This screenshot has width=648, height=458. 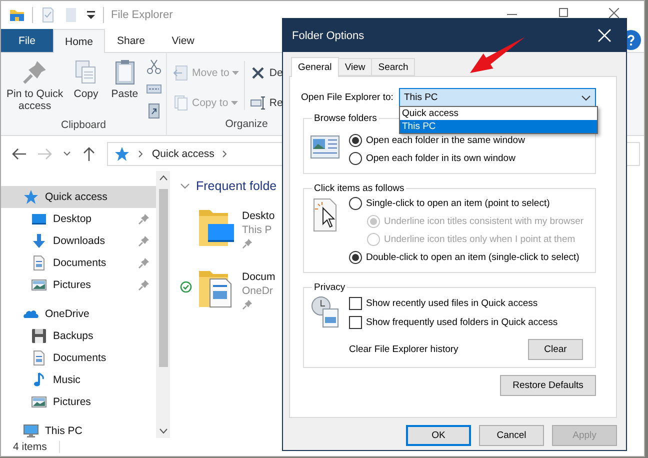 What do you see at coordinates (437, 140) in the screenshot?
I see `radio-button: Open each folder in the same window` at bounding box center [437, 140].